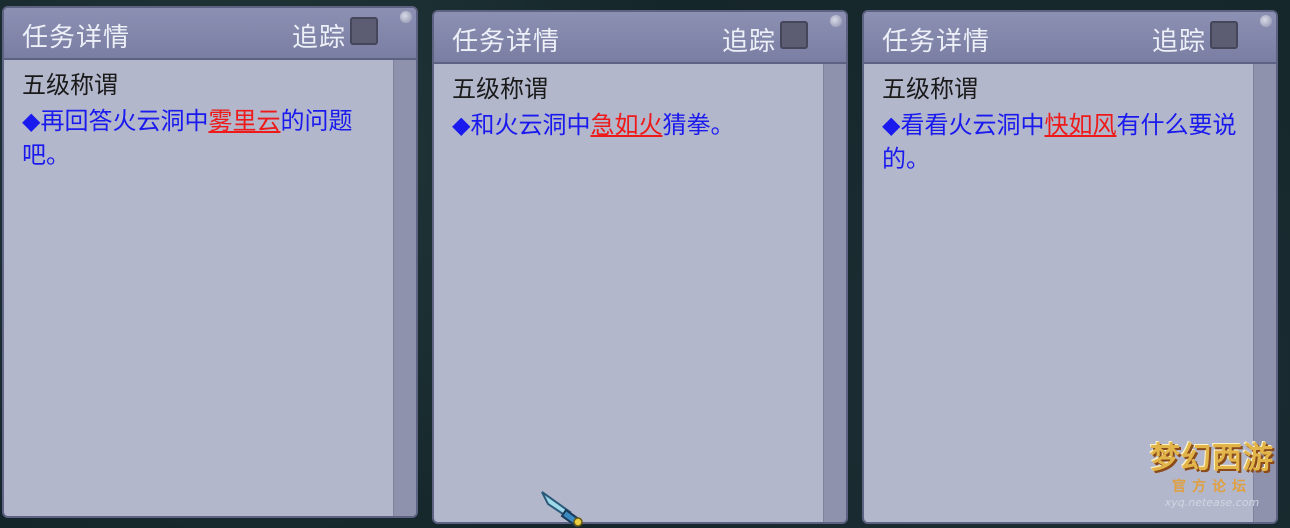 The width and height of the screenshot is (1290, 528). I want to click on task-content: 五级称谓 ◆再回答火云洞中雾里云的问题吧。, so click(203, 120).